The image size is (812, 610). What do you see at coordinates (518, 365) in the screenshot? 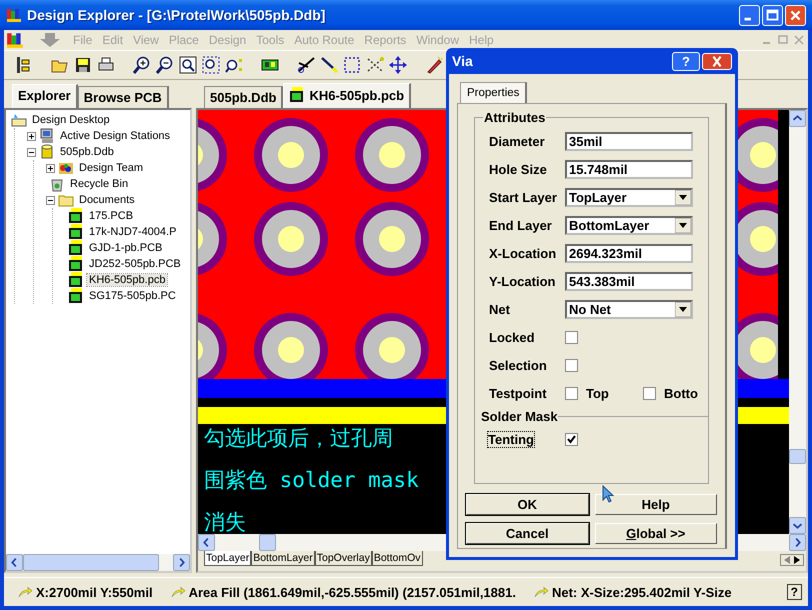
I see `field-label: Selection` at bounding box center [518, 365].